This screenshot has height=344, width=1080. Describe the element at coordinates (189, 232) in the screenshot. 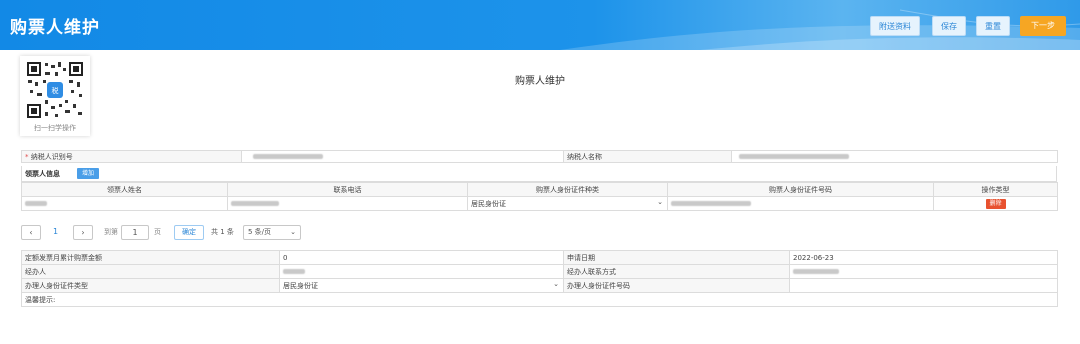

I see `confirm-goto-button: 确定` at that location.